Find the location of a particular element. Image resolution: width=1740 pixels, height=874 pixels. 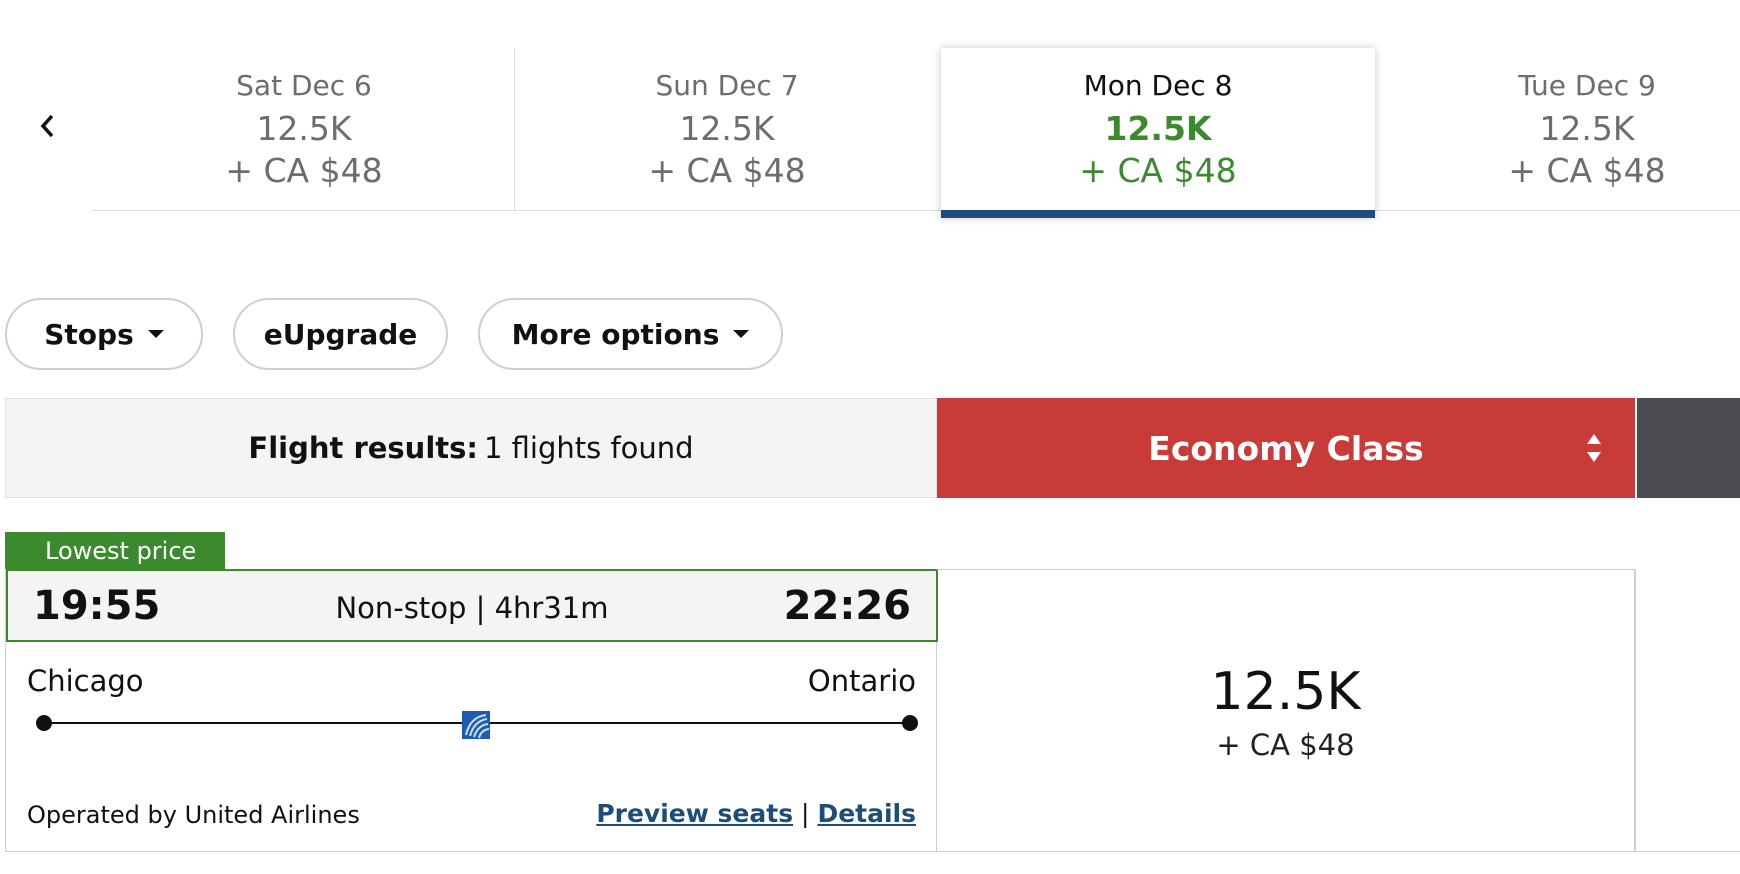

next-cabin-price-cell is located at coordinates (1687, 710).